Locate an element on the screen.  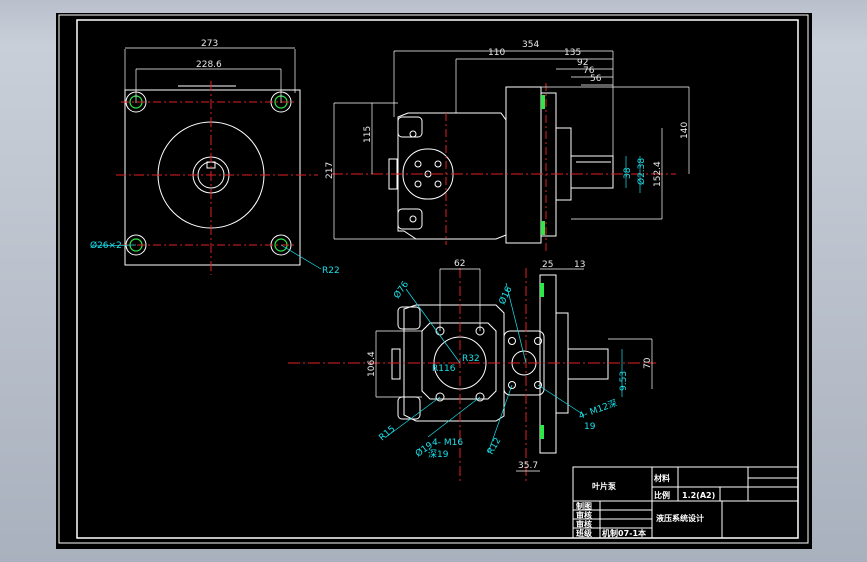
boss-bottom is located at coordinates (409, 408).